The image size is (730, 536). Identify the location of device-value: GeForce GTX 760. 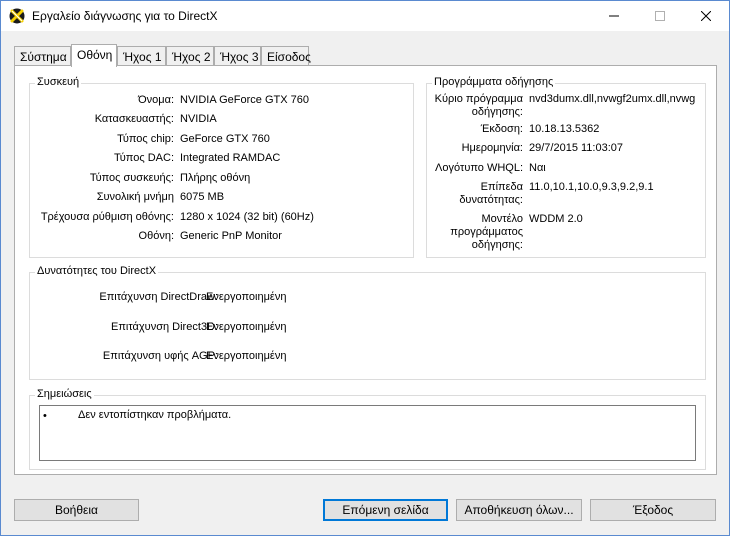
(225, 139).